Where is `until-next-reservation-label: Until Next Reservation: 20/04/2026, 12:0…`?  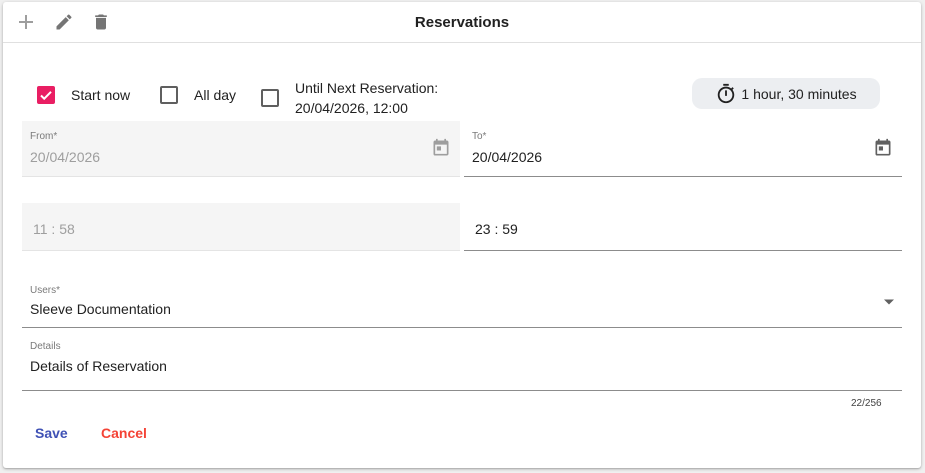
until-next-reservation-label: Until Next Reservation: 20/04/2026, 12:0… is located at coordinates (366, 98).